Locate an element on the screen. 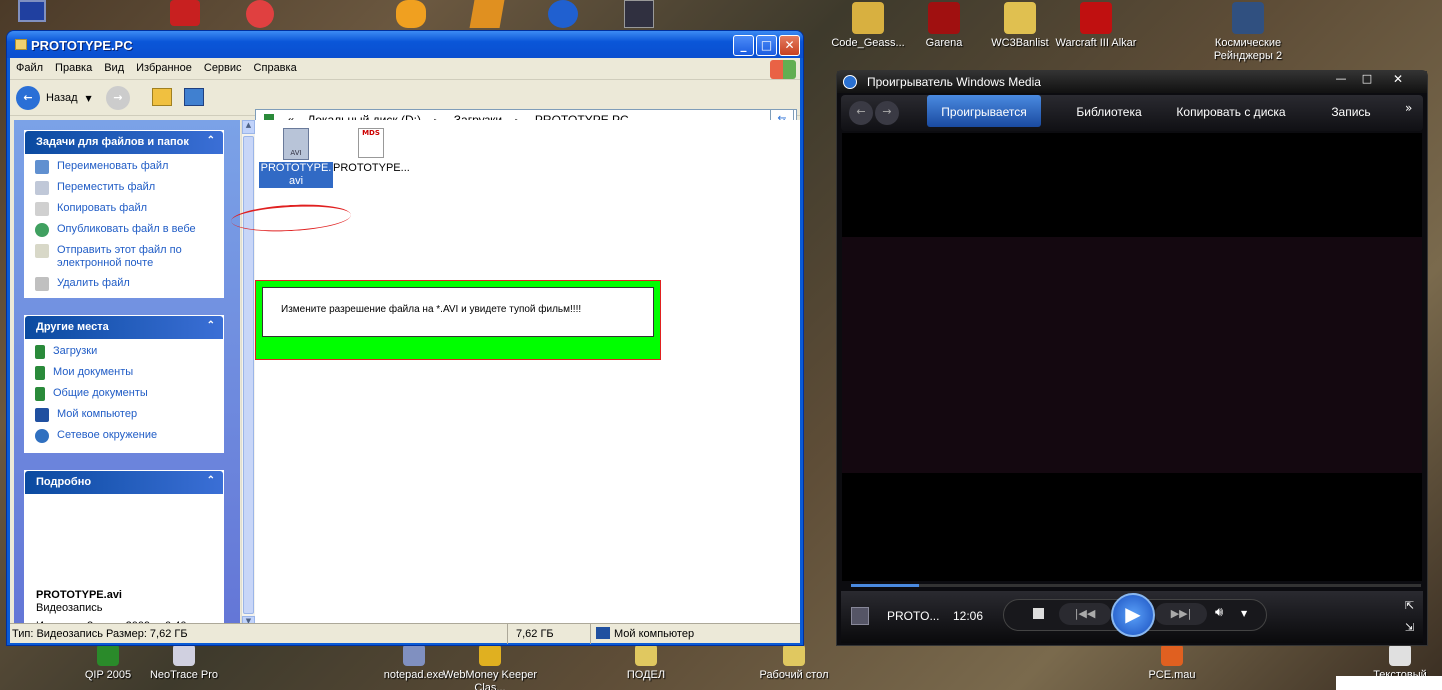 The width and height of the screenshot is (1442, 690). playback-controls: PROTO... 12:06 |◀◀ ▶ ▶▶| 🔊︎ ▼ ⇱ ⇲ is located at coordinates (1132, 617).